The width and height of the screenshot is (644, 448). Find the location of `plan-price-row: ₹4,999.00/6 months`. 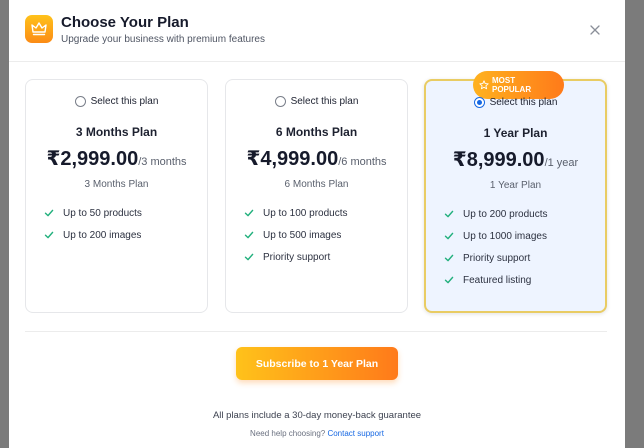

plan-price-row: ₹4,999.00/6 months is located at coordinates (316, 158).